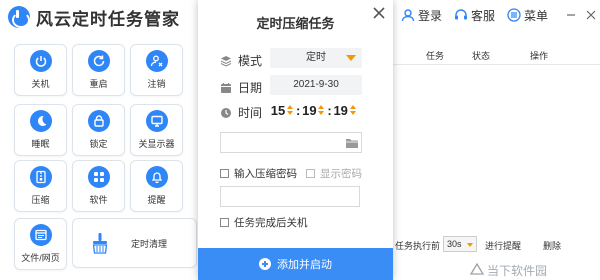  I want to click on tile-label: 注销, so click(156, 84).